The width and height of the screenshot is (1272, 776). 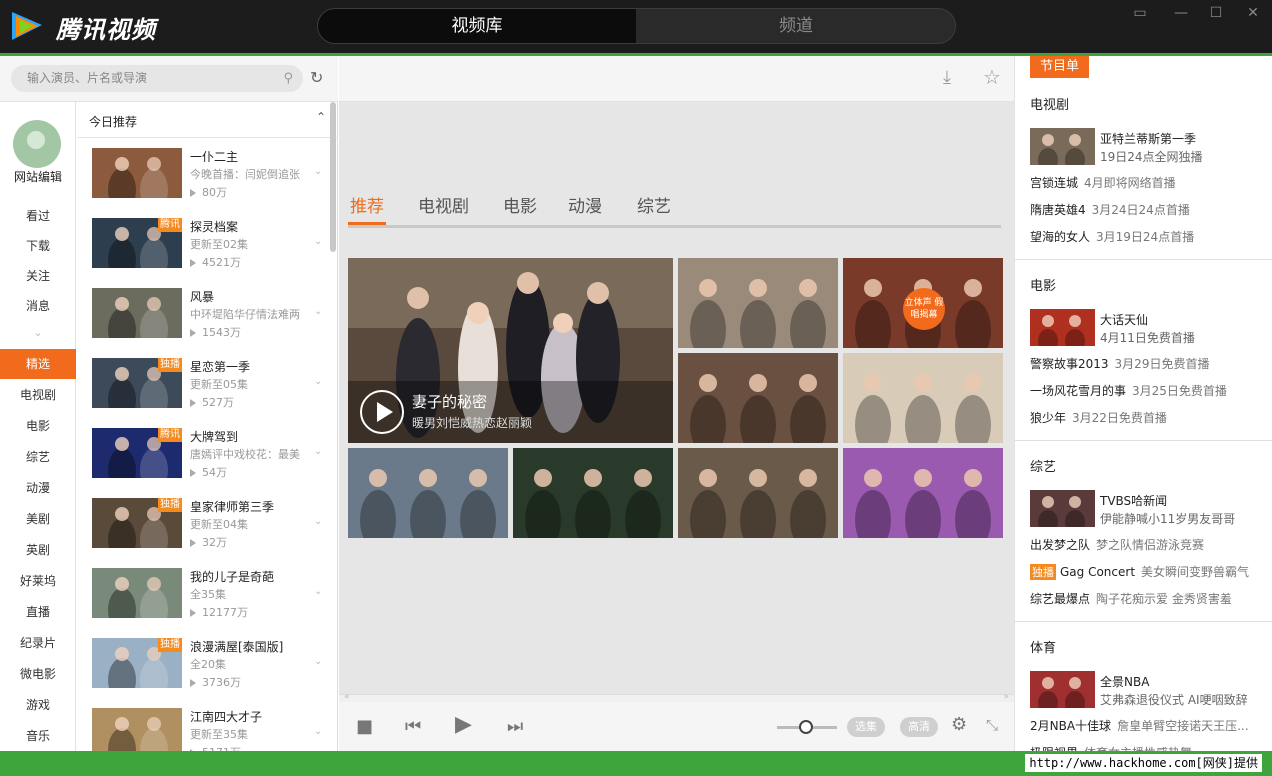 What do you see at coordinates (202, 463) in the screenshot?
I see `list-item: 腾讯 大牌驾到 唐嫣评中戏校花：最美 54万 ⌄` at bounding box center [202, 463].